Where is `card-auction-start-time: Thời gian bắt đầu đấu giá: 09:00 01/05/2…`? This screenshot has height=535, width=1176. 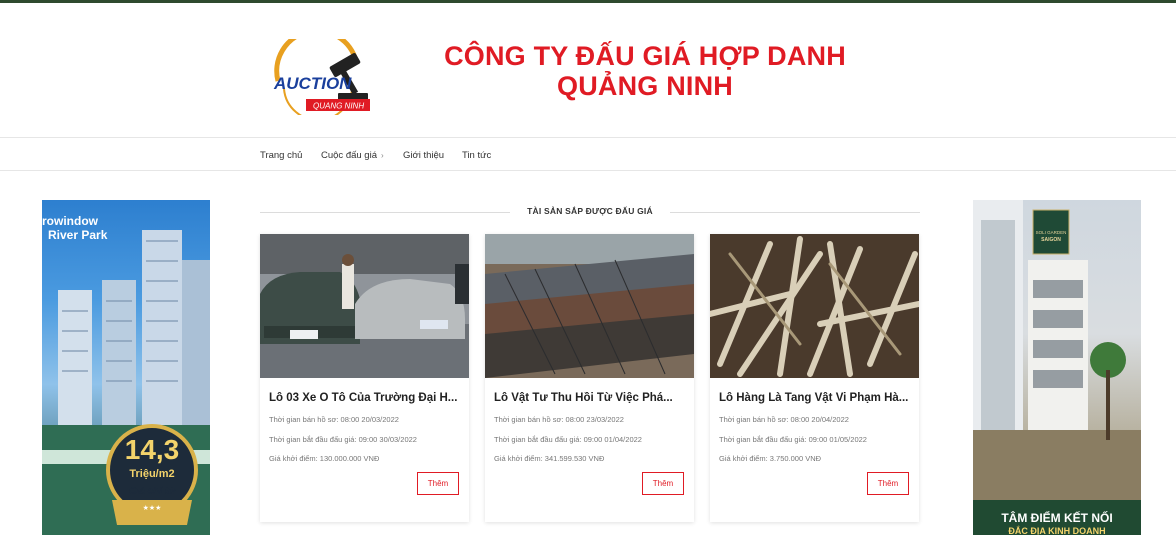 card-auction-start-time: Thời gian bắt đầu đấu giá: 09:00 01/05/2… is located at coordinates (793, 439).